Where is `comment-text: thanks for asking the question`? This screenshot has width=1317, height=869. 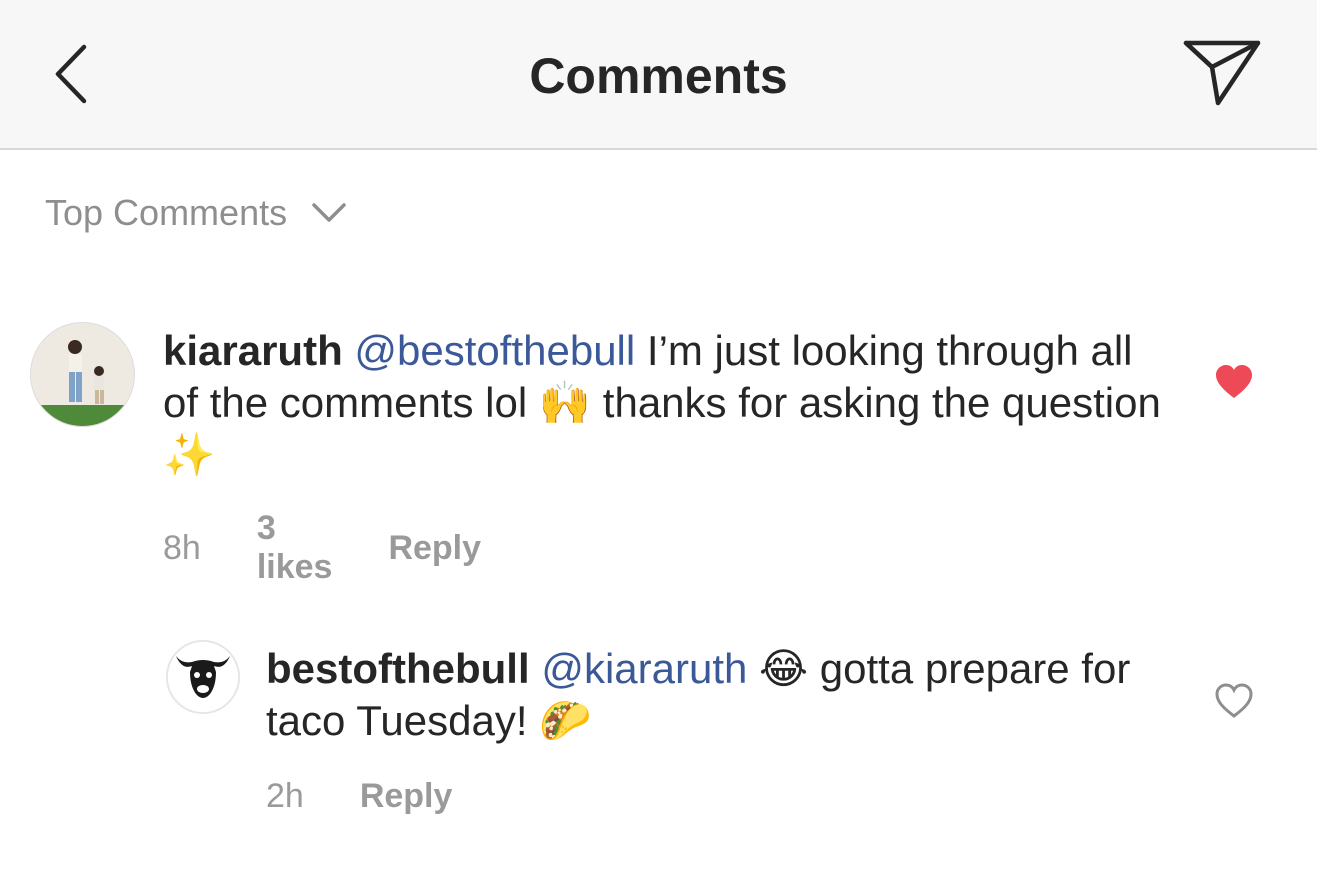 comment-text: thanks for asking the question is located at coordinates (876, 402).